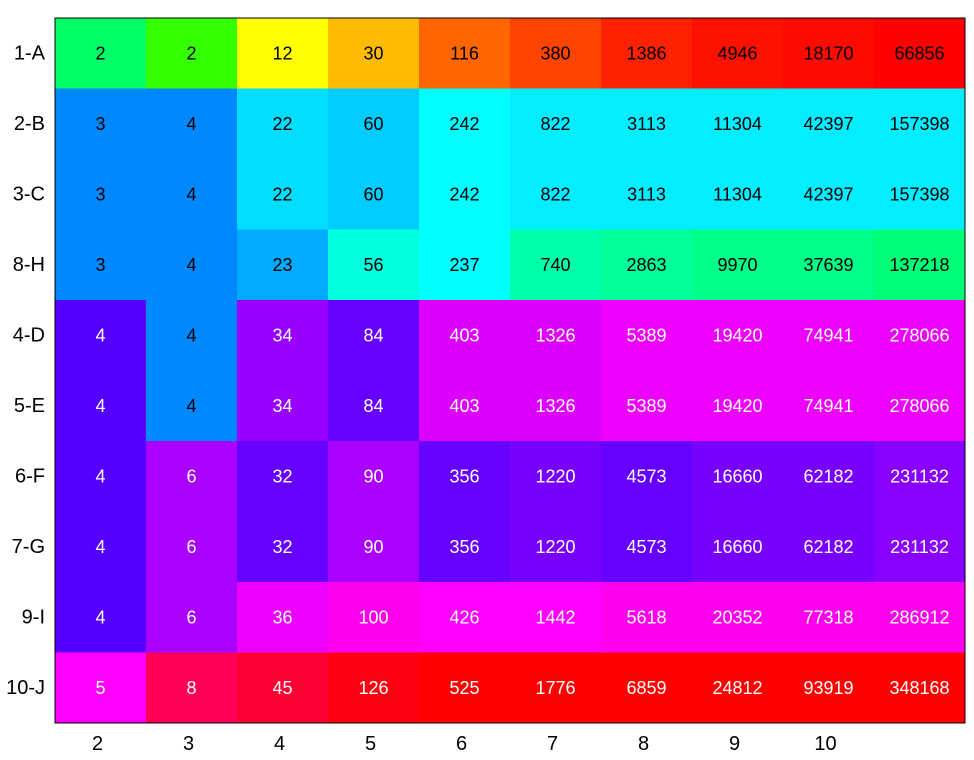 Image resolution: width=974 pixels, height=760 pixels. Describe the element at coordinates (646, 617) in the screenshot. I see `cell-value-label: 5618` at that location.